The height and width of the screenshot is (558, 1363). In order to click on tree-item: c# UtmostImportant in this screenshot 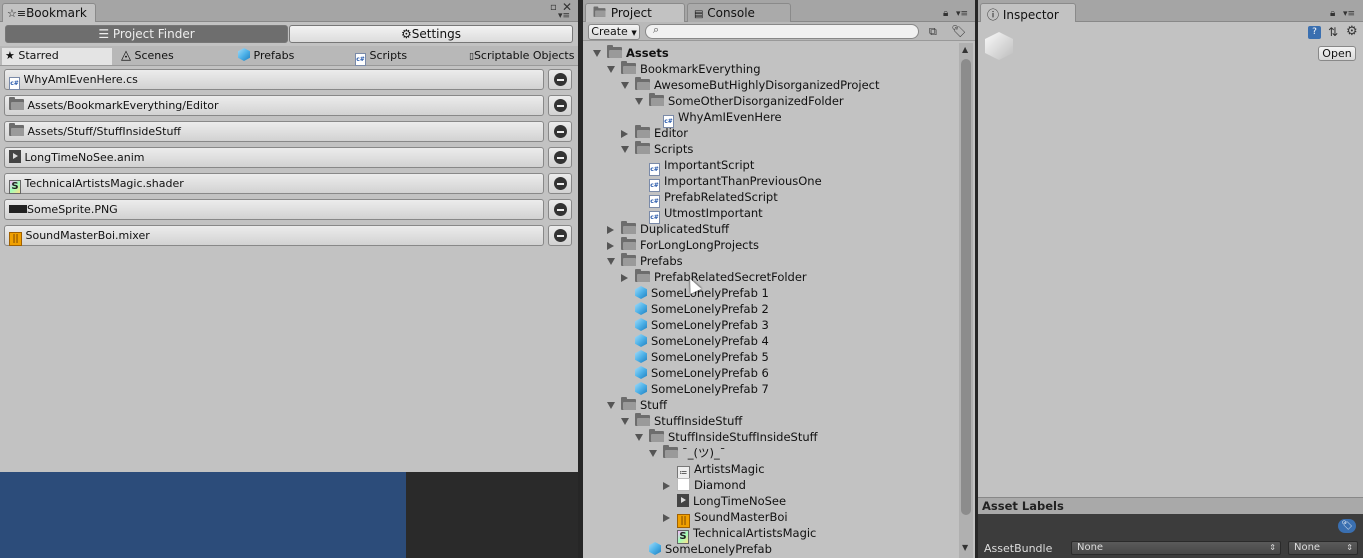, I will do `click(699, 214)`.